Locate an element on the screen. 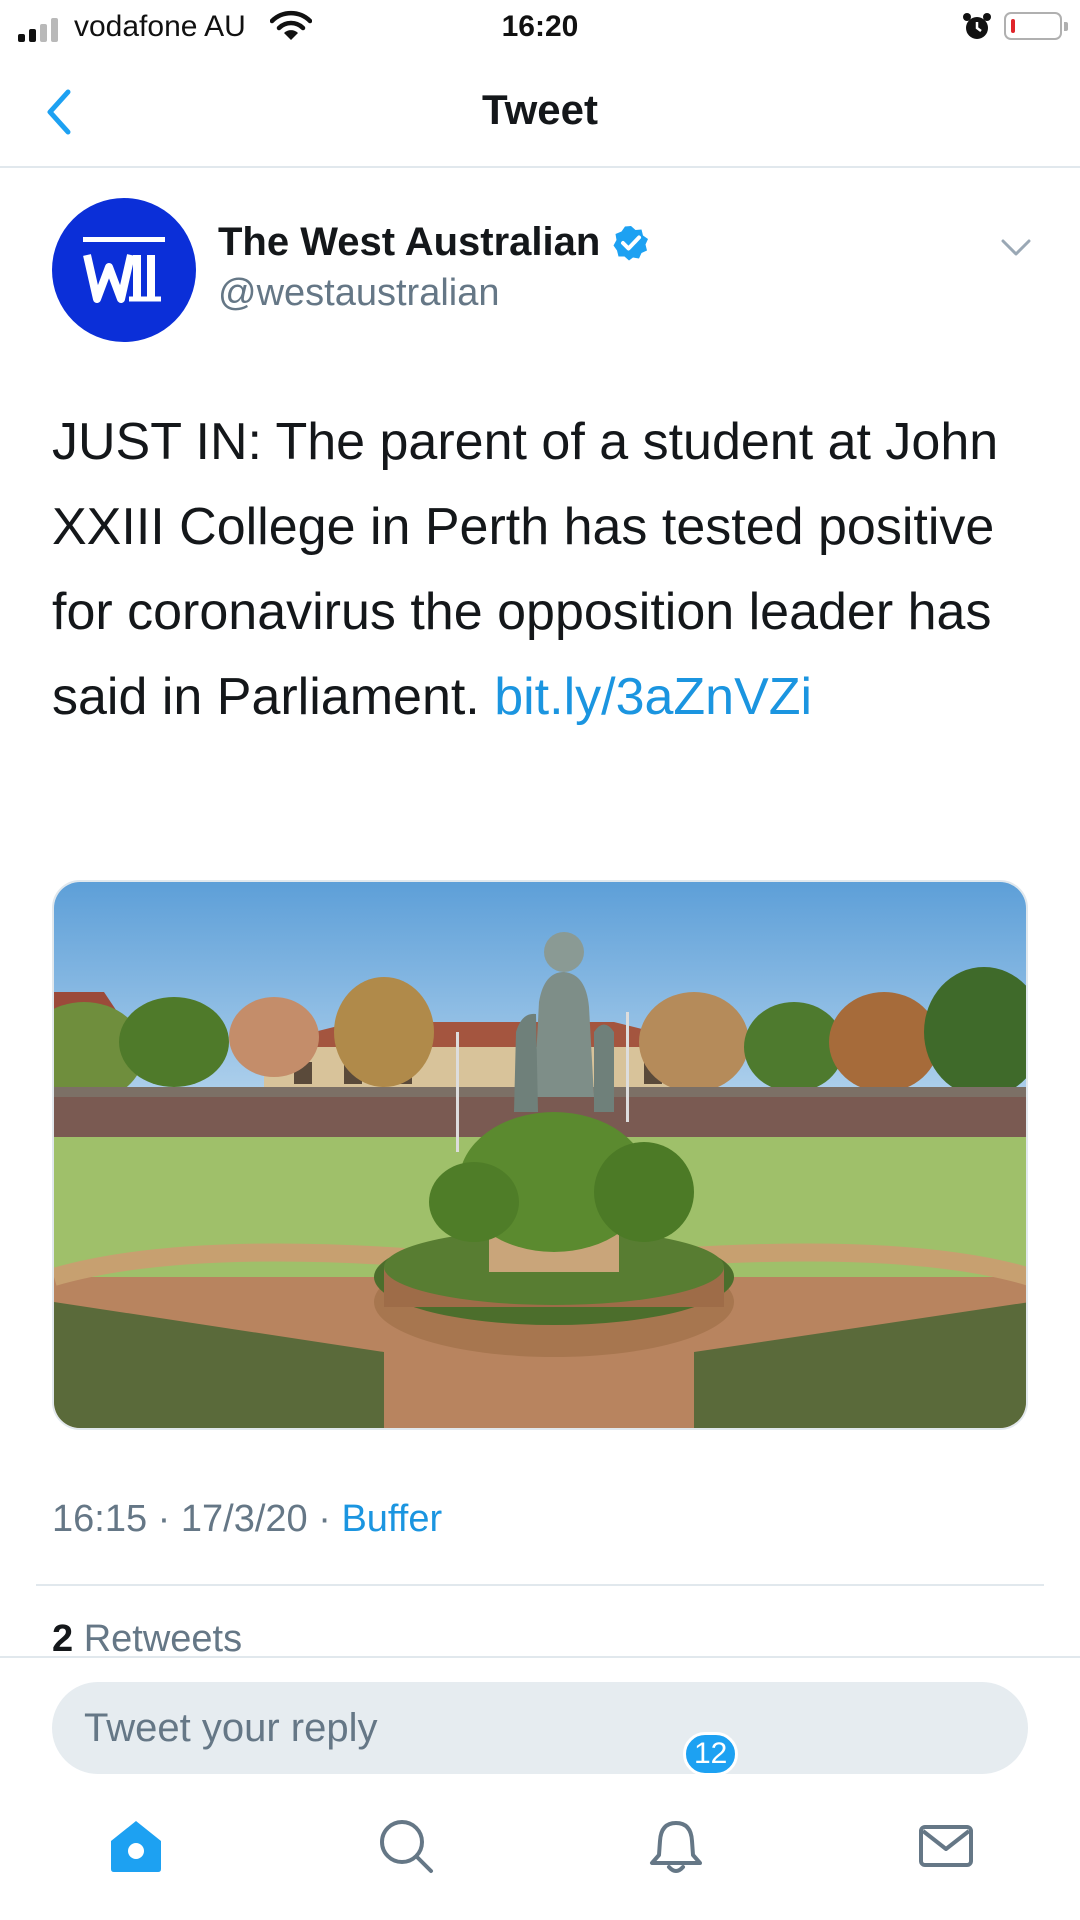 Image resolution: width=1080 pixels, height=1920 pixels. author-name: The West Australian is located at coordinates (434, 242).